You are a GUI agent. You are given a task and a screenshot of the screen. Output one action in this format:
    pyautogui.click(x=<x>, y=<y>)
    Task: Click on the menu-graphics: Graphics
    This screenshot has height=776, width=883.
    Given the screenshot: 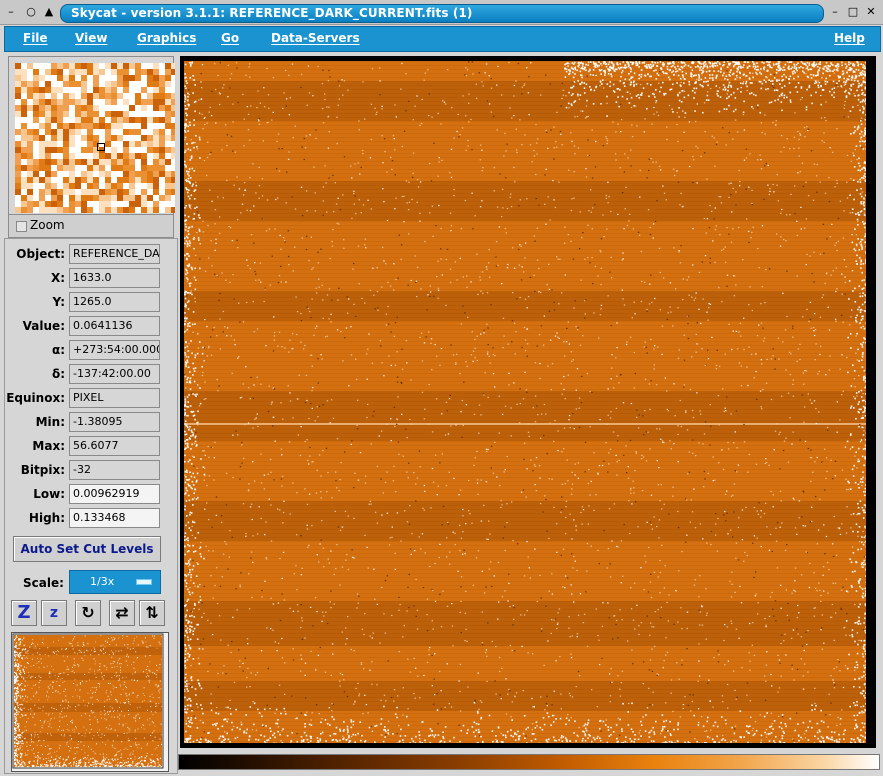 What is the action you would take?
    pyautogui.click(x=166, y=38)
    